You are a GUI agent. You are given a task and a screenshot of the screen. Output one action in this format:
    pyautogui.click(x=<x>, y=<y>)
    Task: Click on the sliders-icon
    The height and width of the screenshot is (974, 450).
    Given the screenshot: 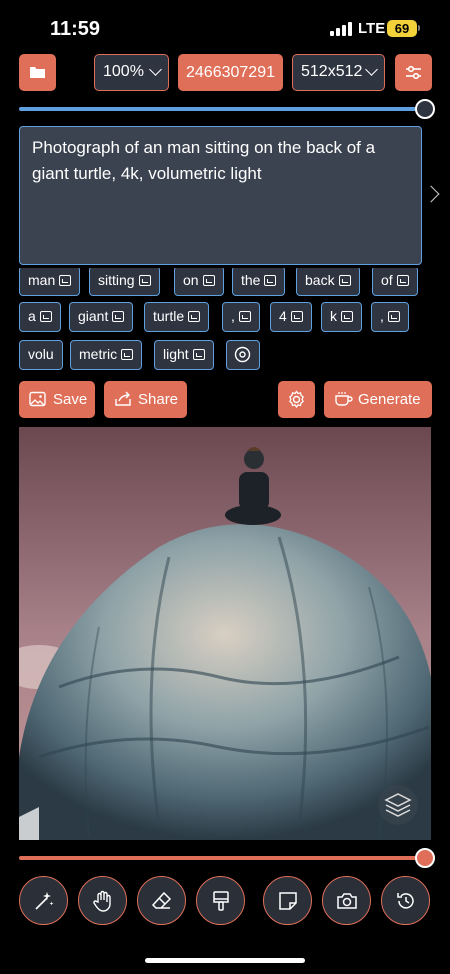 What is the action you would take?
    pyautogui.click(x=413, y=72)
    